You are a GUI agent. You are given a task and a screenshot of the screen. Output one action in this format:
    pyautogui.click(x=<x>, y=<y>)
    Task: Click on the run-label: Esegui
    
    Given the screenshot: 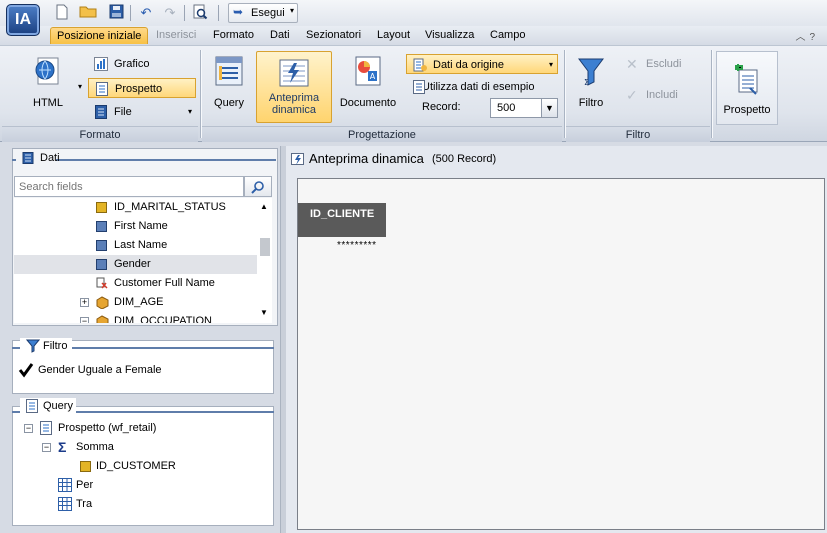 What is the action you would take?
    pyautogui.click(x=268, y=13)
    